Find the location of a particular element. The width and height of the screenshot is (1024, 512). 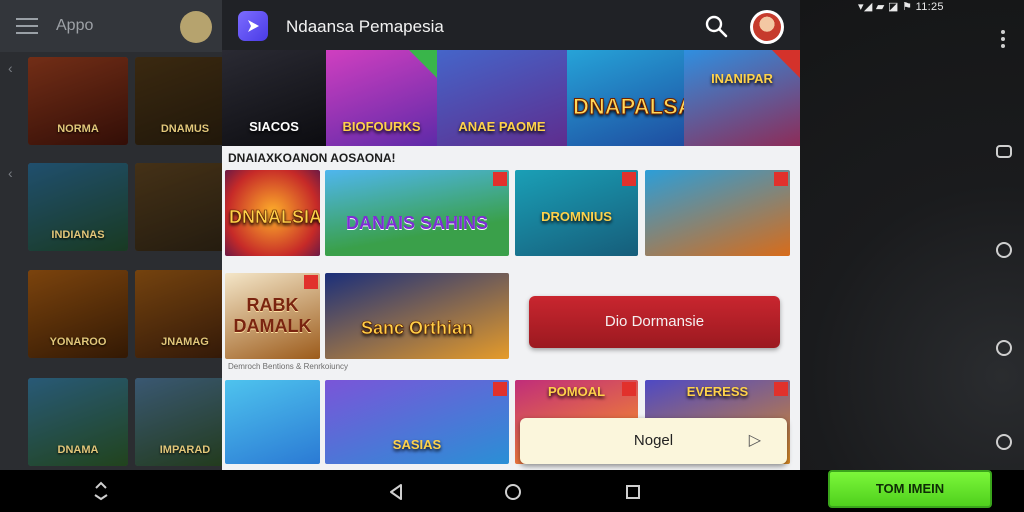

banner-label: DNAPALSA is located at coordinates (629, 107).